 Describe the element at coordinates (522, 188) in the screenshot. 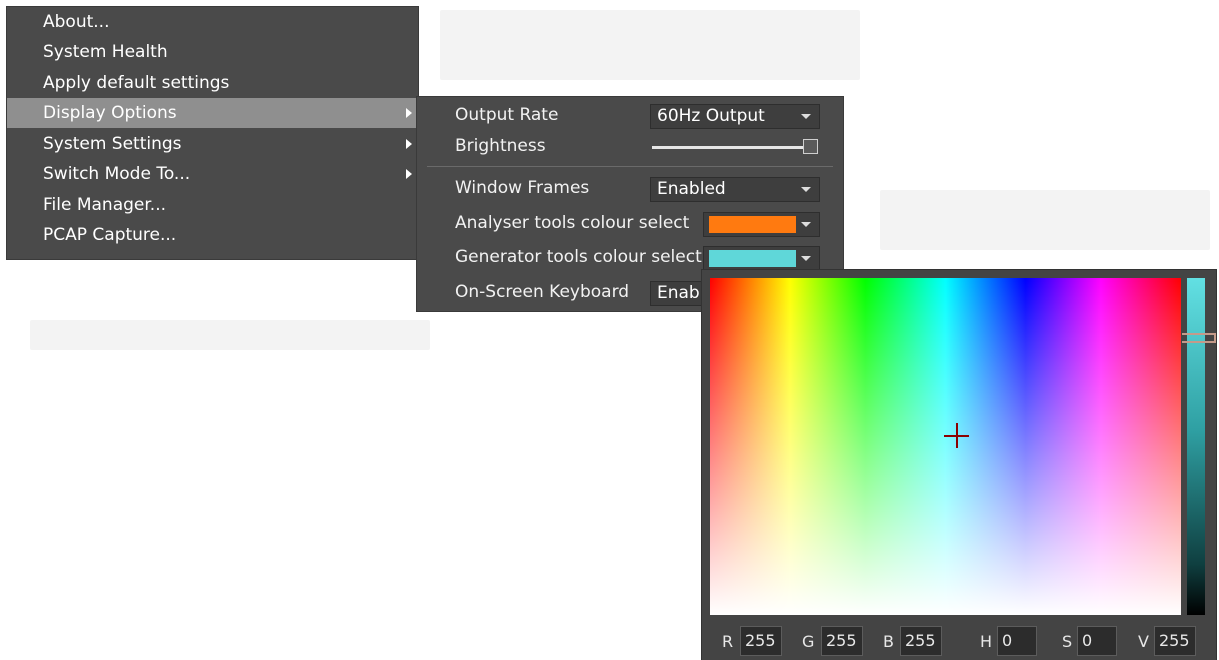

I see `window-frames-label: Window Frames` at that location.